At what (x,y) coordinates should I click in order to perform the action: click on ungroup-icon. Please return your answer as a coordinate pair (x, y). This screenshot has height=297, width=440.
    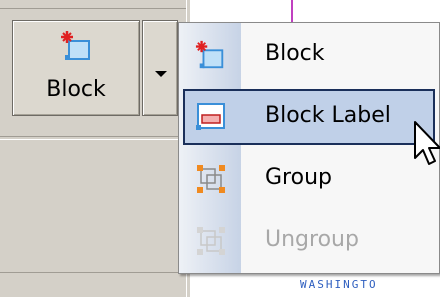
    Looking at the image, I should click on (211, 241).